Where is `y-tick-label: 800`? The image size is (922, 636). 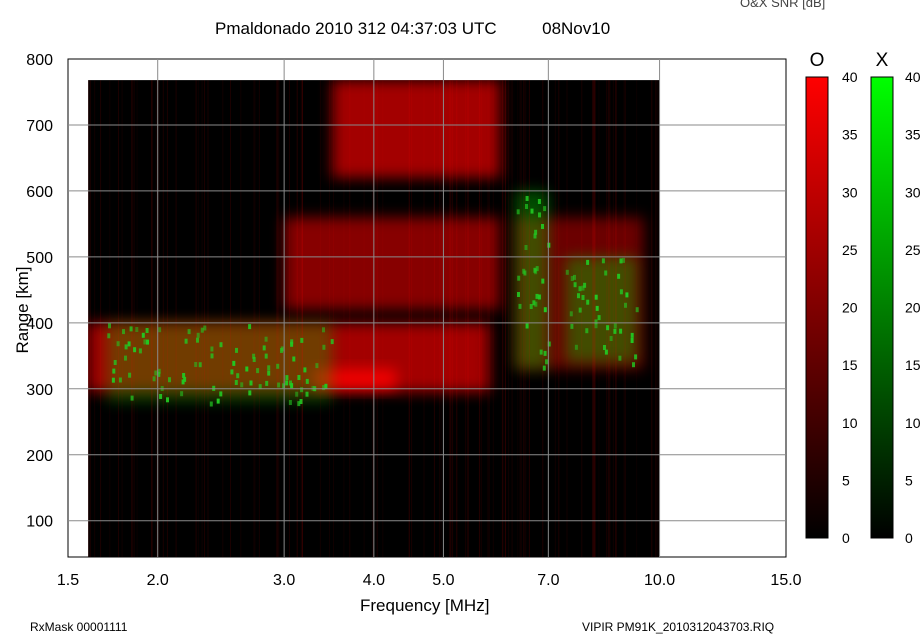 y-tick-label: 800 is located at coordinates (39, 60).